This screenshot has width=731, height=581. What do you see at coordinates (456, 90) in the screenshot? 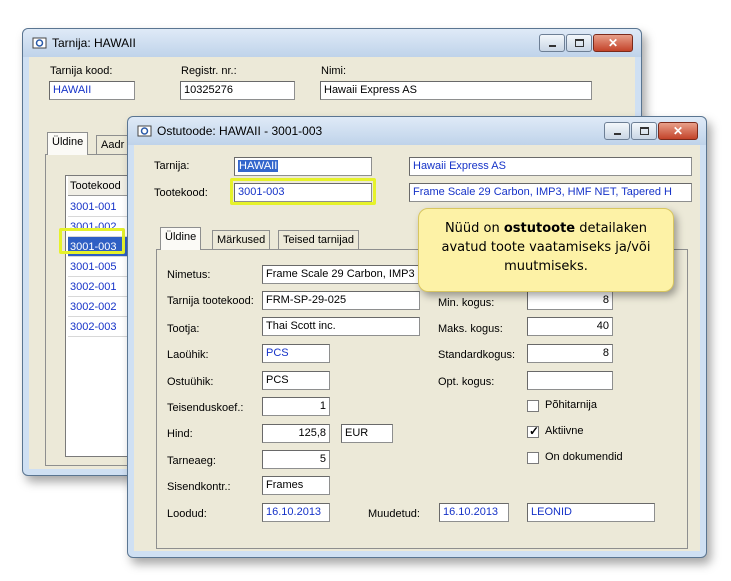
I see `name-field: Hawaii Express AS` at bounding box center [456, 90].